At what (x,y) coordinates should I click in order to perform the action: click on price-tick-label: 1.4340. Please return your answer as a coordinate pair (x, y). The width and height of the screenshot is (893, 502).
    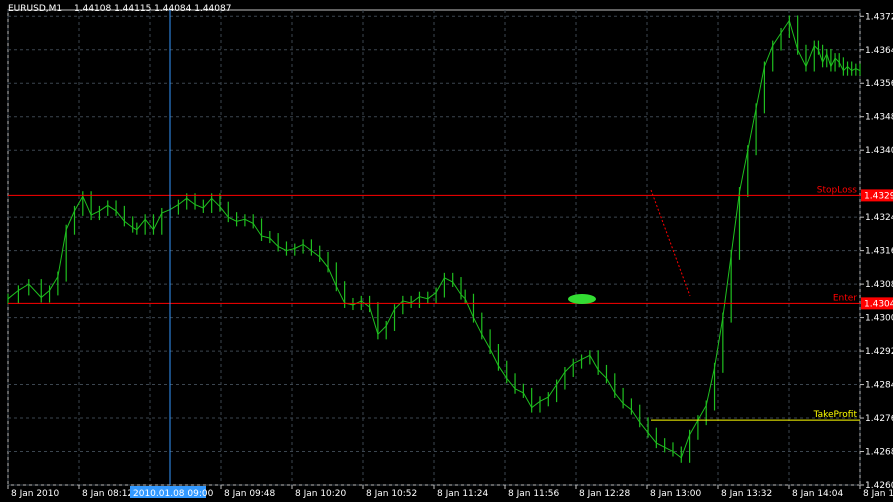
    Looking at the image, I should click on (879, 151).